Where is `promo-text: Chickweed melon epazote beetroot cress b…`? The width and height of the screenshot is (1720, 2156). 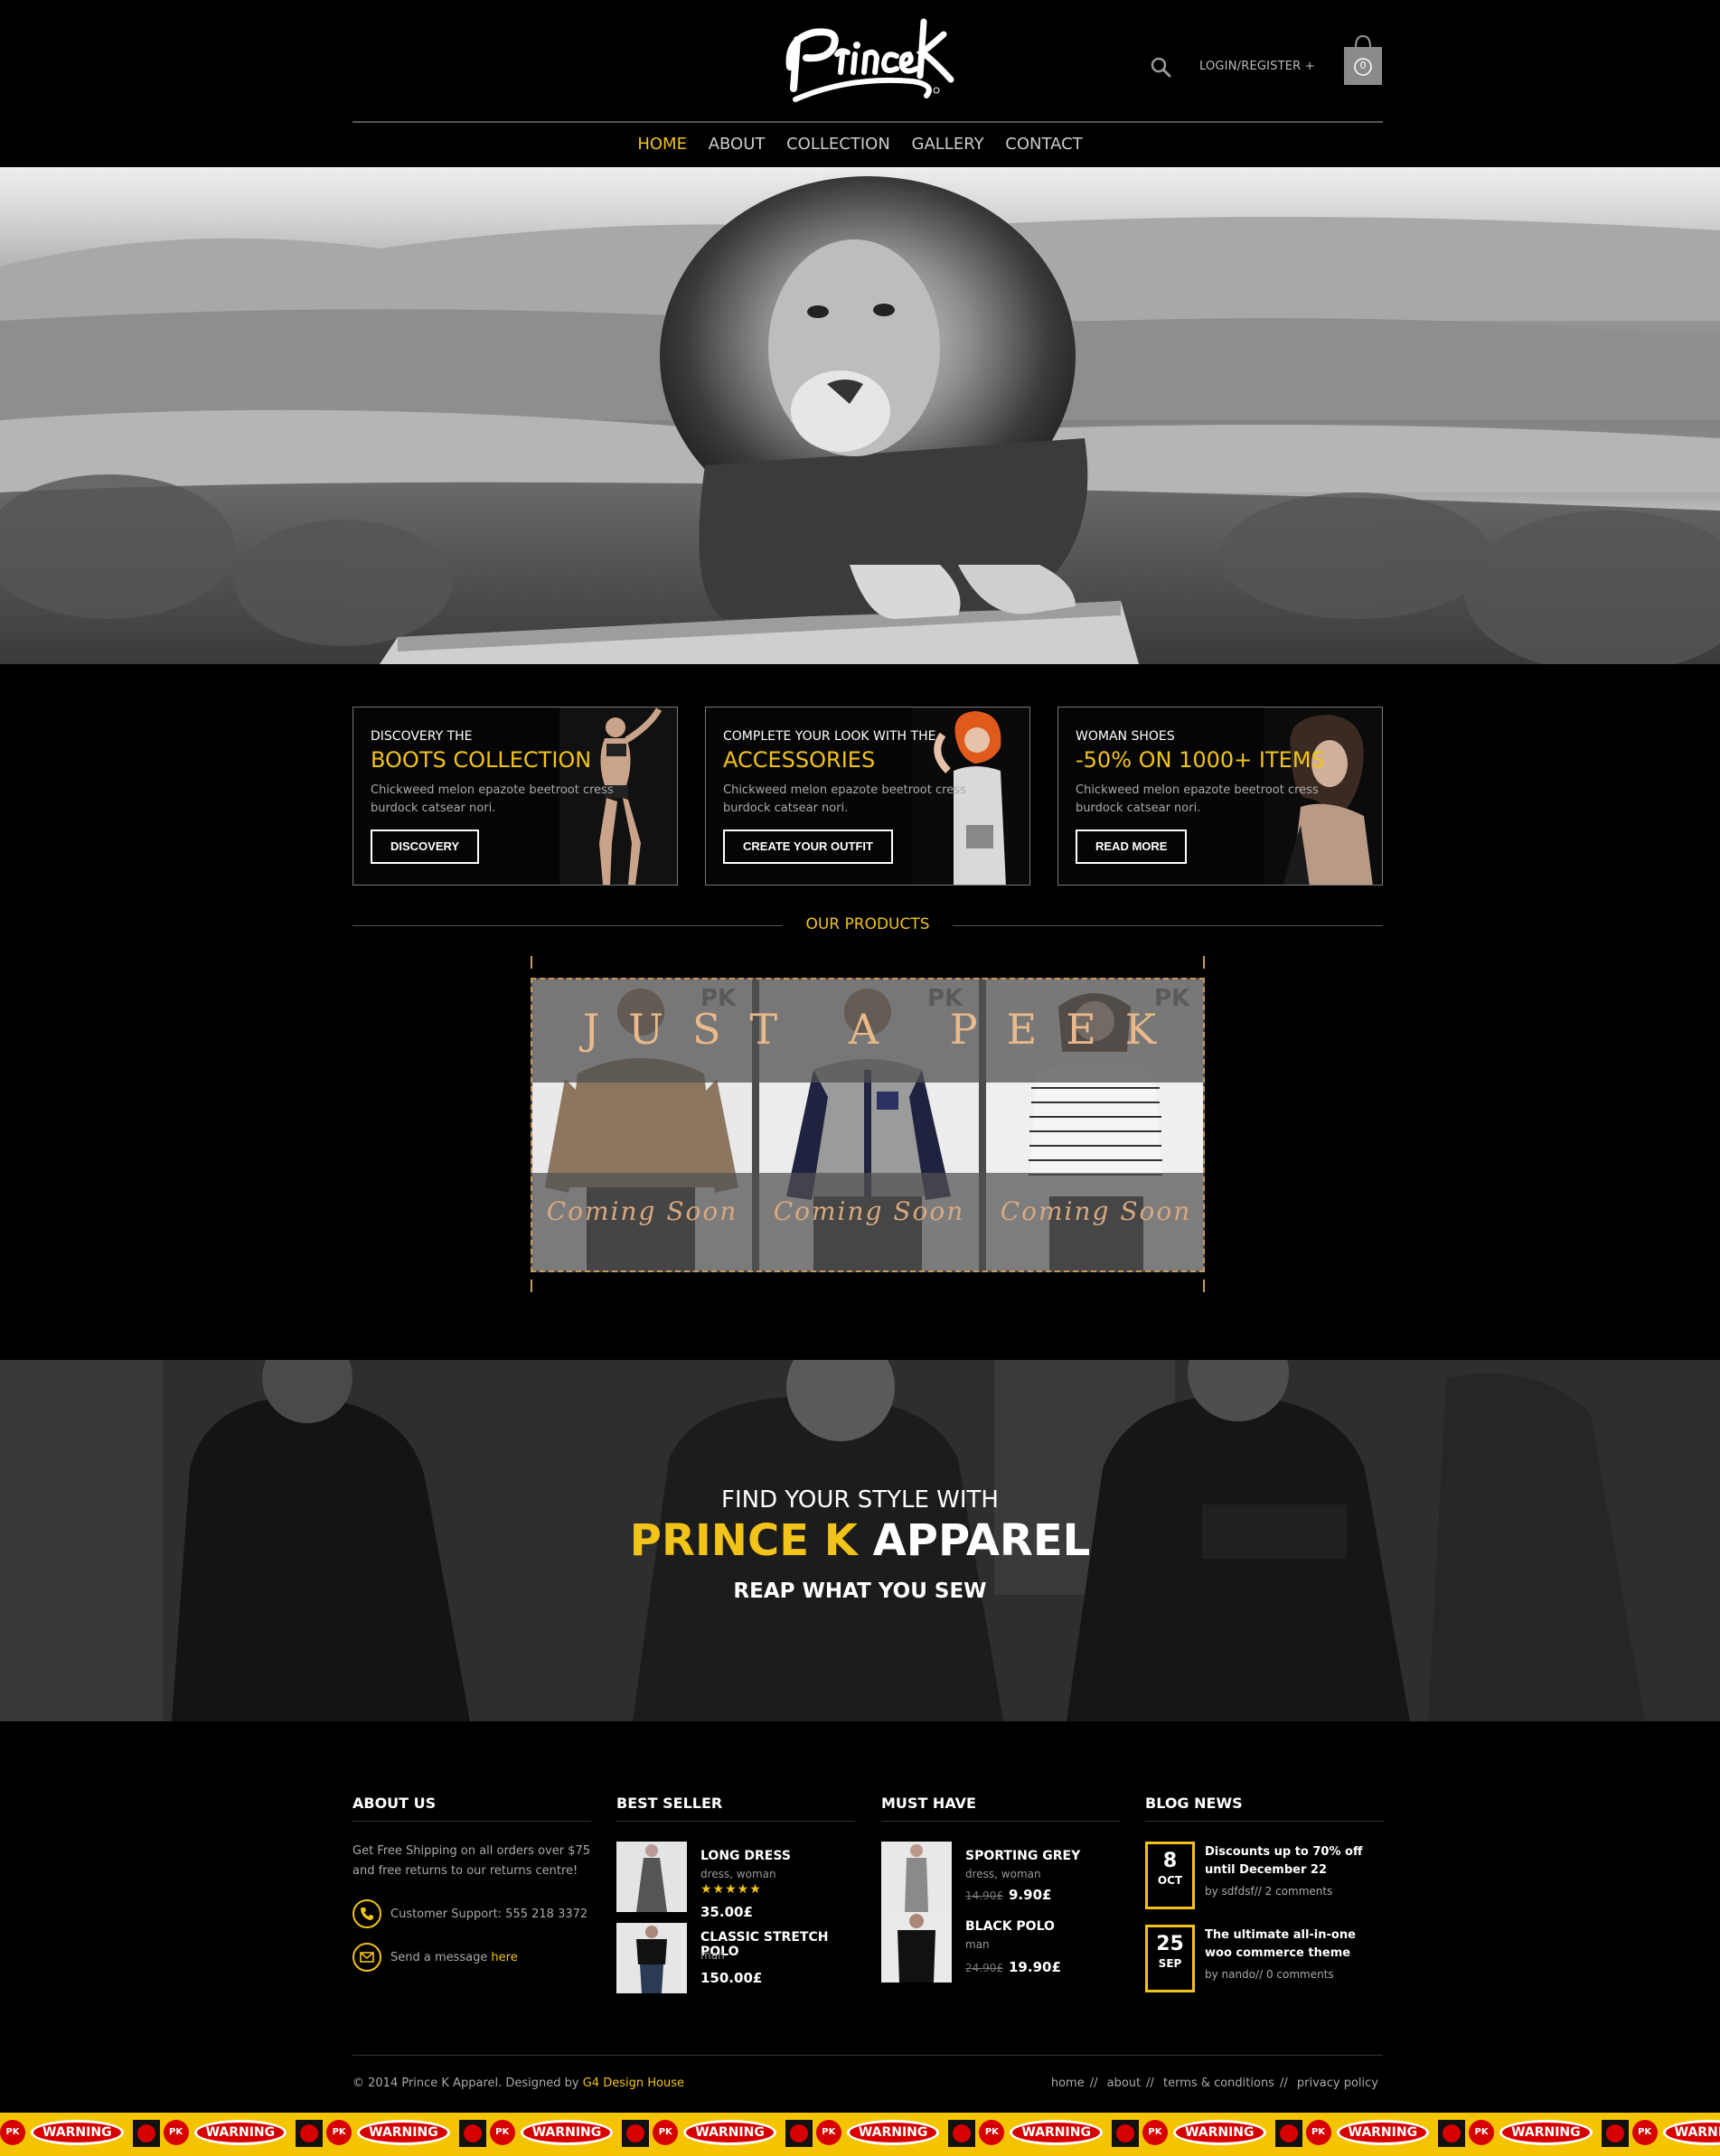
promo-text: Chickweed melon epazote beetroot cress b… is located at coordinates (493, 799).